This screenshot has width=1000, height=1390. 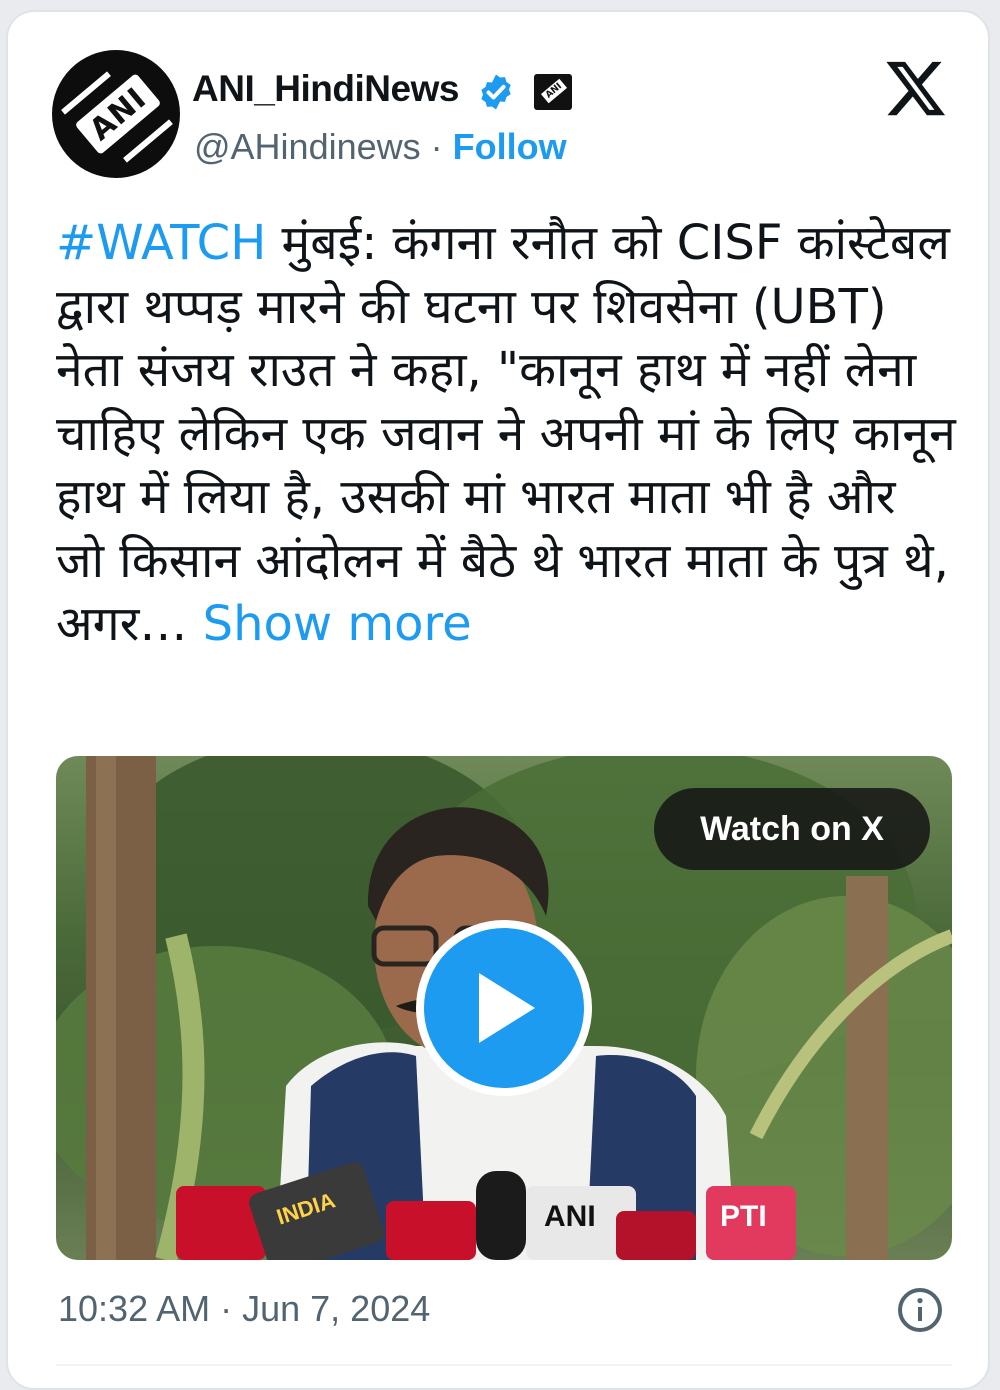 What do you see at coordinates (570, 1216) in the screenshot?
I see `mic-label: ANI` at bounding box center [570, 1216].